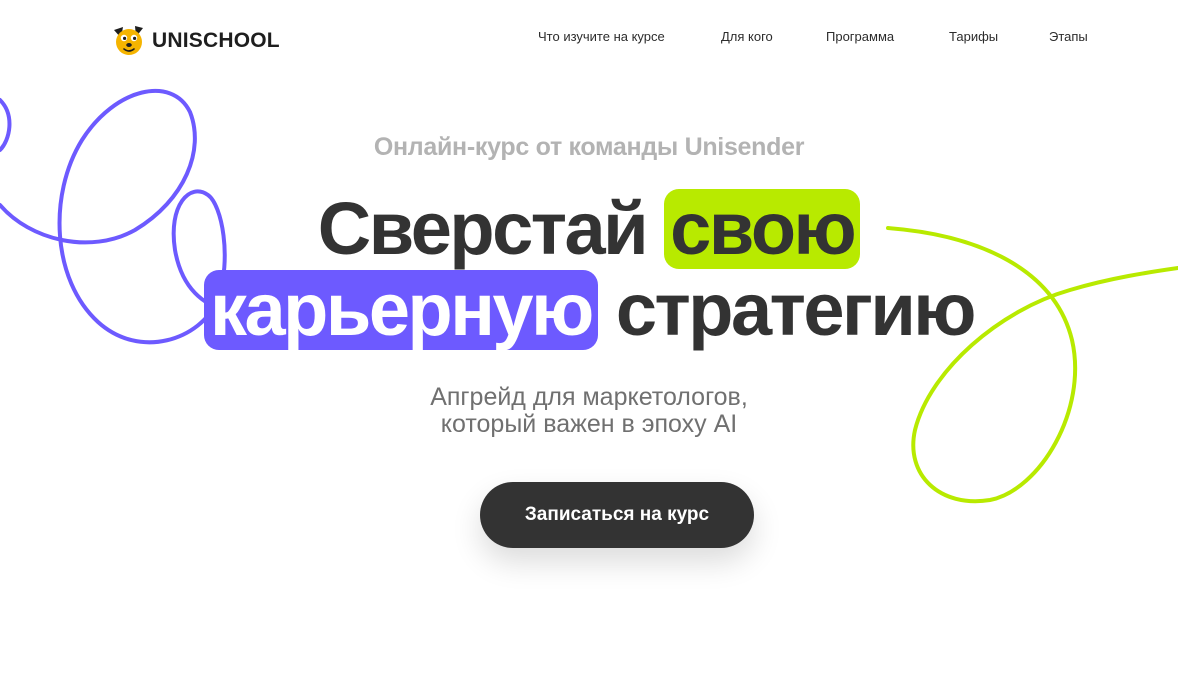  I want to click on headline-word-plain: стратегию, so click(796, 309).